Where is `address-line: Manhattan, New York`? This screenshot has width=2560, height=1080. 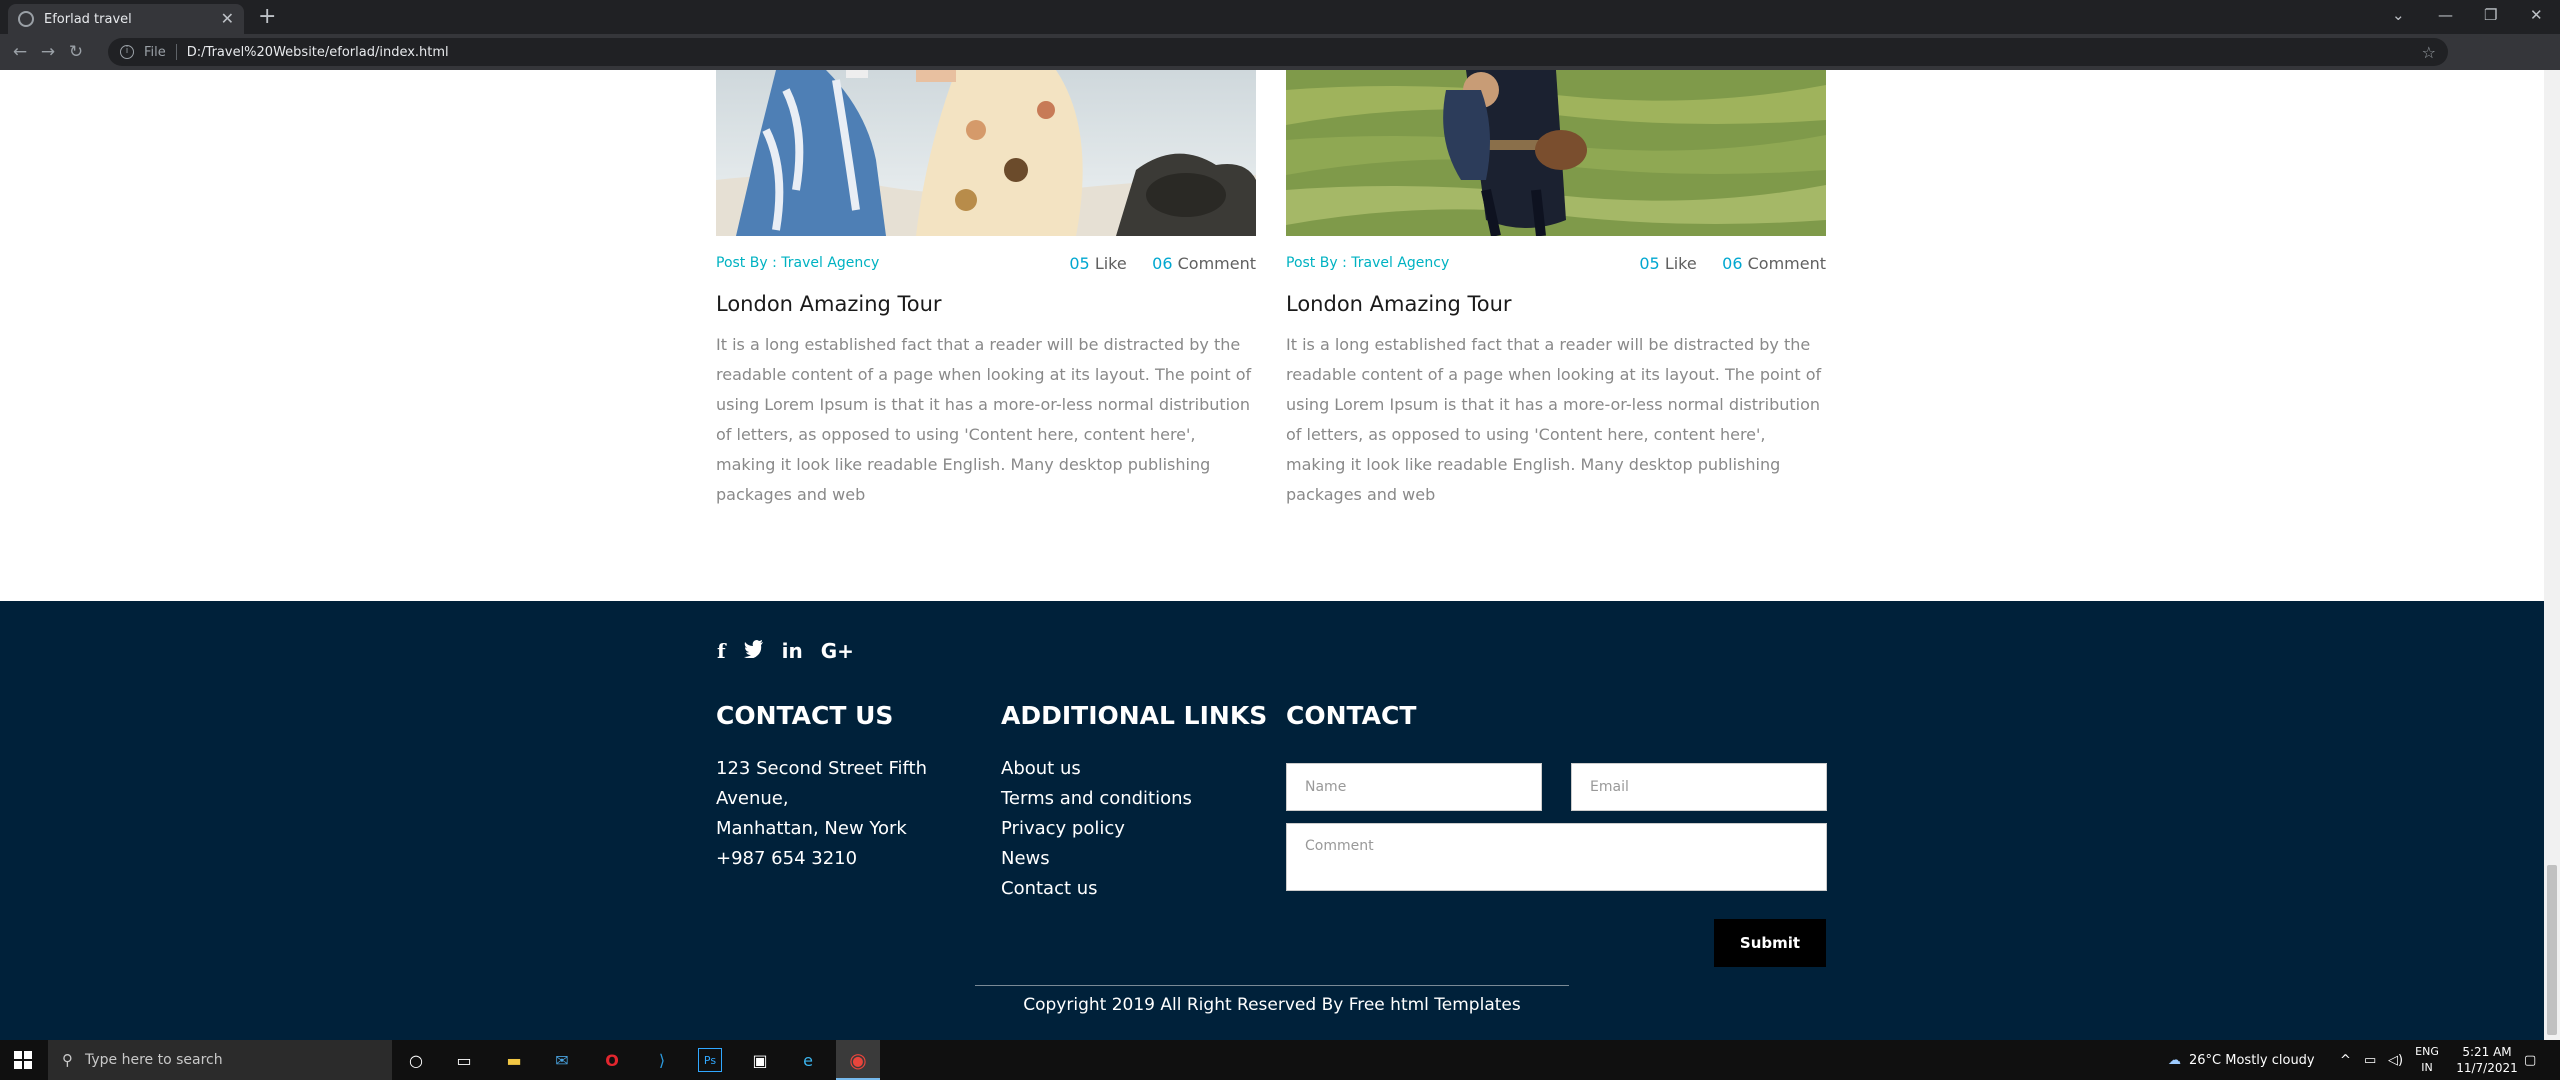
address-line: Manhattan, New York is located at coordinates (811, 828).